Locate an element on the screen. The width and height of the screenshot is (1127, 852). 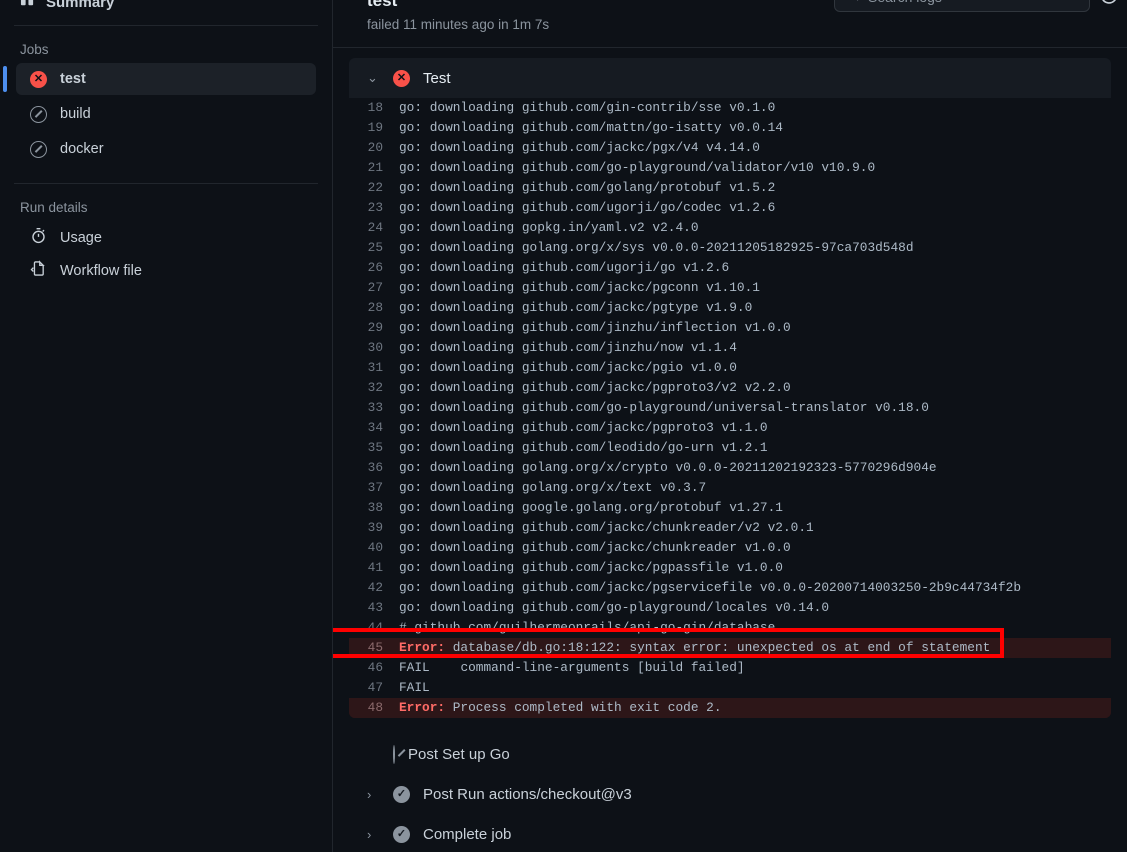
log-line-number: 22 is located at coordinates (375, 187).